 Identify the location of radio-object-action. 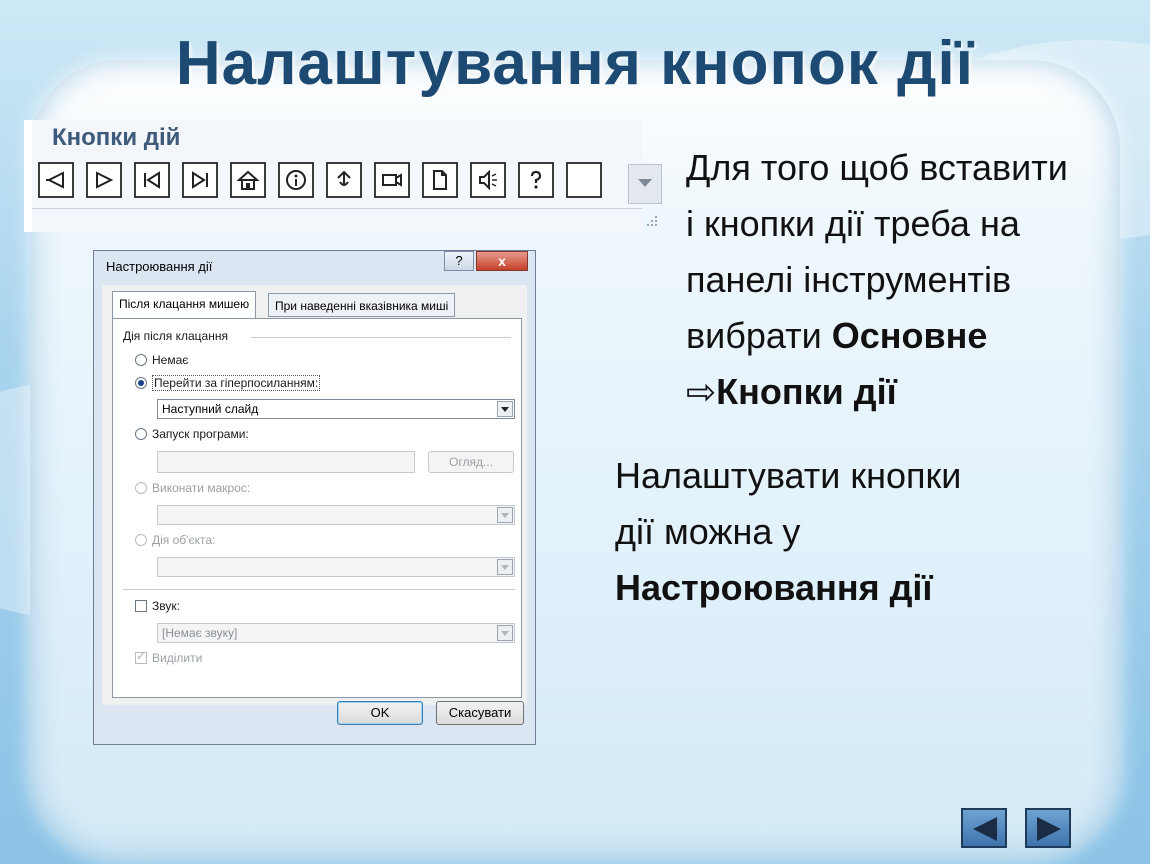
(141, 540).